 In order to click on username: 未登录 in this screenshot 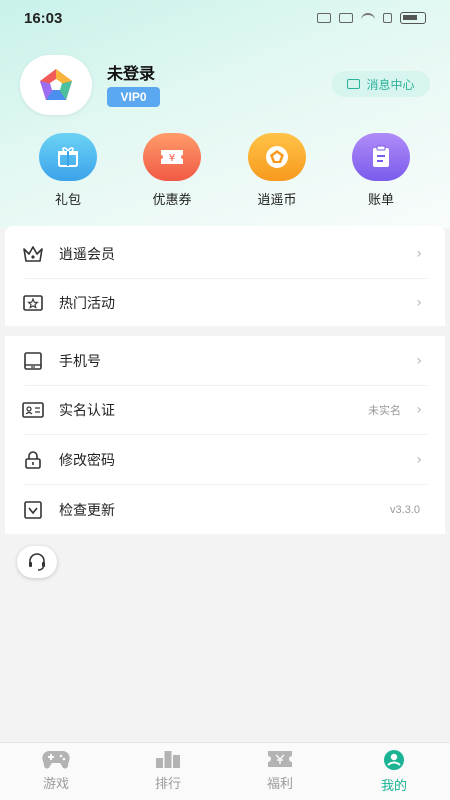, I will do `click(131, 72)`.